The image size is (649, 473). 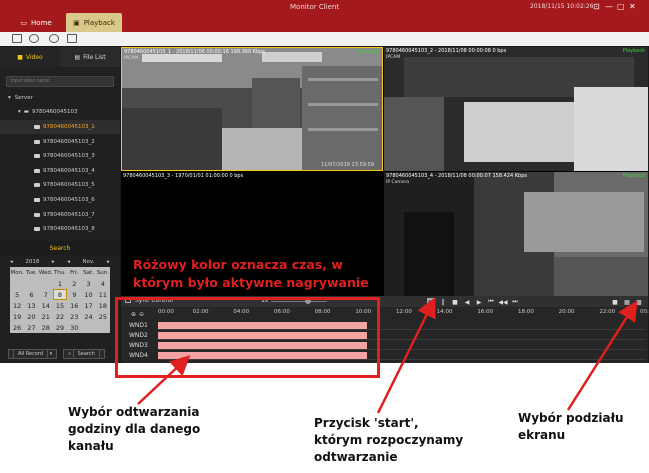 I want to click on annotation-layout-note: Wybór podziału ekranu, so click(x=571, y=426).